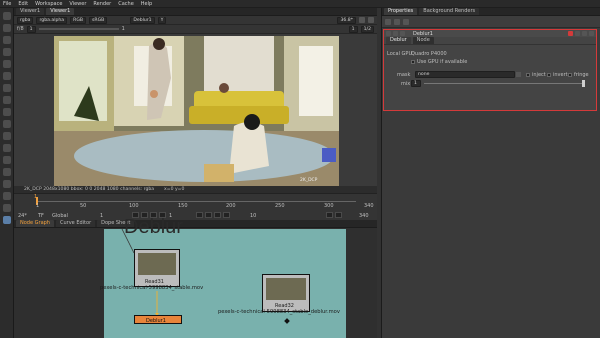  Describe the element at coordinates (7, 4) in the screenshot. I see `menu-file: File` at that location.